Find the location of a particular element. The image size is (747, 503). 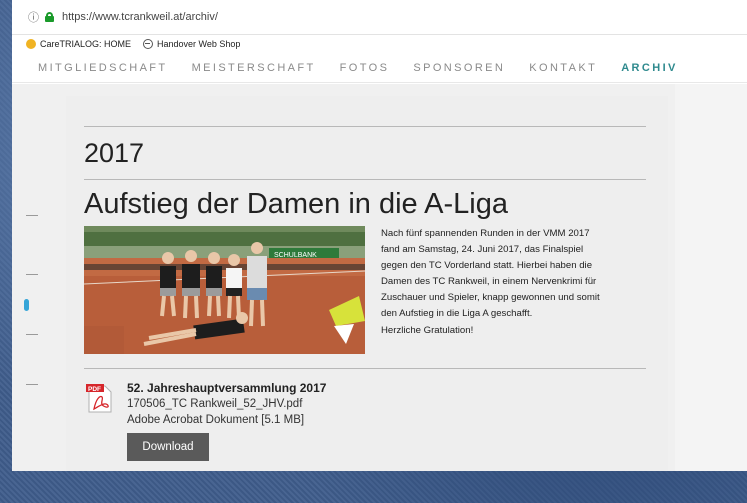

download-button: Download is located at coordinates (168, 447).